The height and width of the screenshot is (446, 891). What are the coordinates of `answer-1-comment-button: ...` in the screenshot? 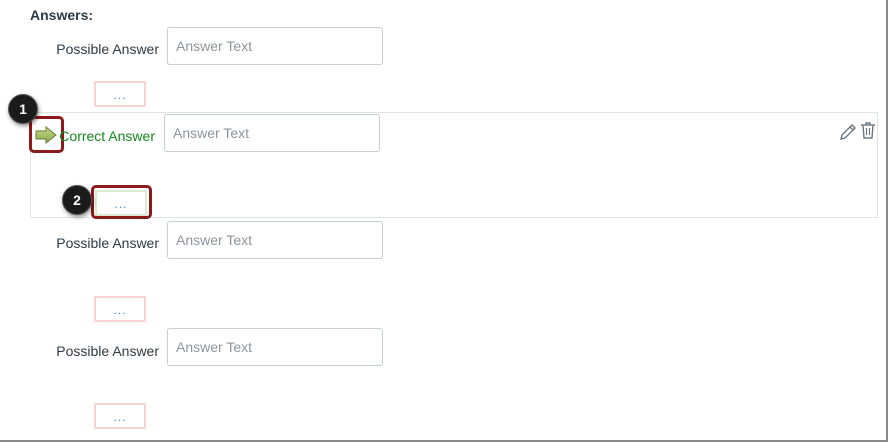 It's located at (120, 94).